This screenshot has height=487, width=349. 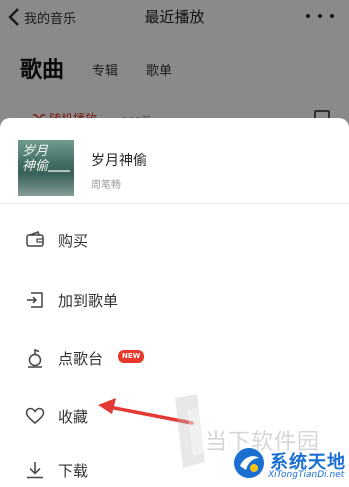 I want to click on album-cover-title: 岁月神偷, so click(x=35, y=159).